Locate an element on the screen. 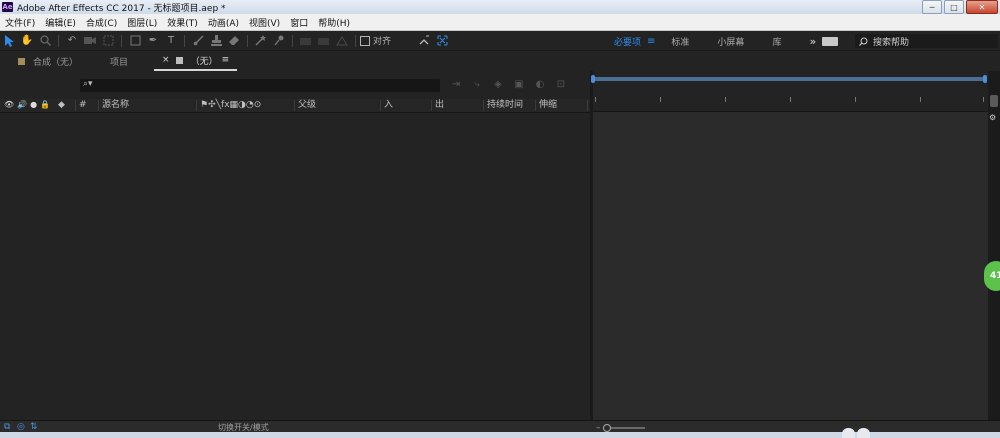  menu-window: 窗口 is located at coordinates (299, 22).